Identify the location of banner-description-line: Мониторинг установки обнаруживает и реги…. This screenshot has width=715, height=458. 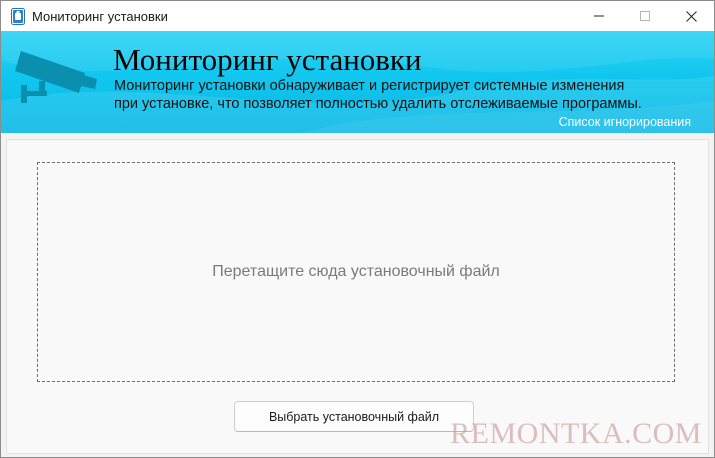
(369, 86).